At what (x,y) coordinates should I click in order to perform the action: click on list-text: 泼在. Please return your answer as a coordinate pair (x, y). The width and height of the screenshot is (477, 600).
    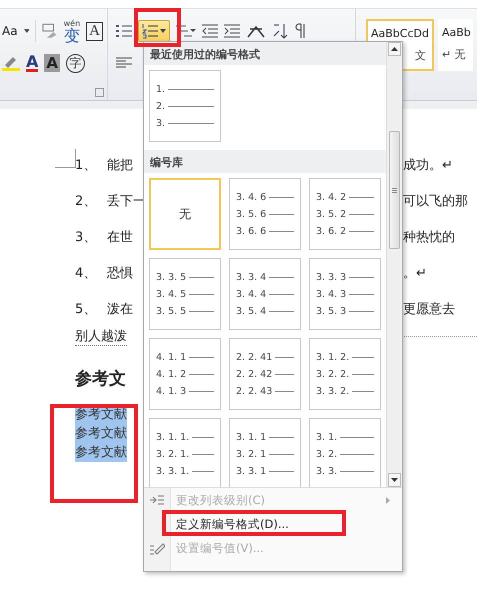
    Looking at the image, I should click on (120, 309).